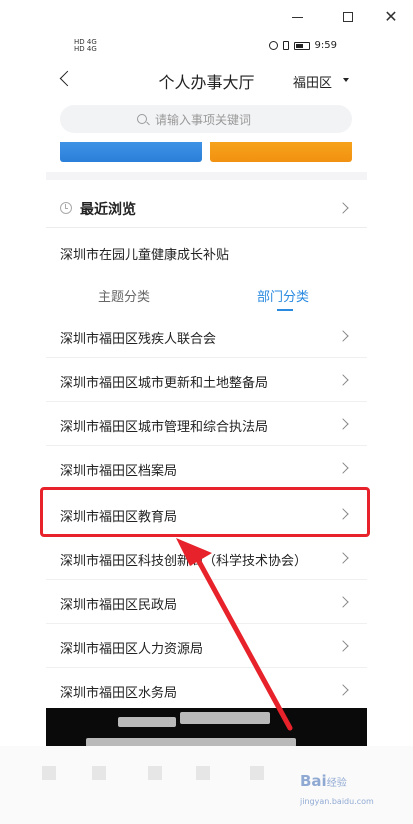 The height and width of the screenshot is (824, 413). What do you see at coordinates (108, 210) in the screenshot?
I see `recent-label: 最近浏览` at bounding box center [108, 210].